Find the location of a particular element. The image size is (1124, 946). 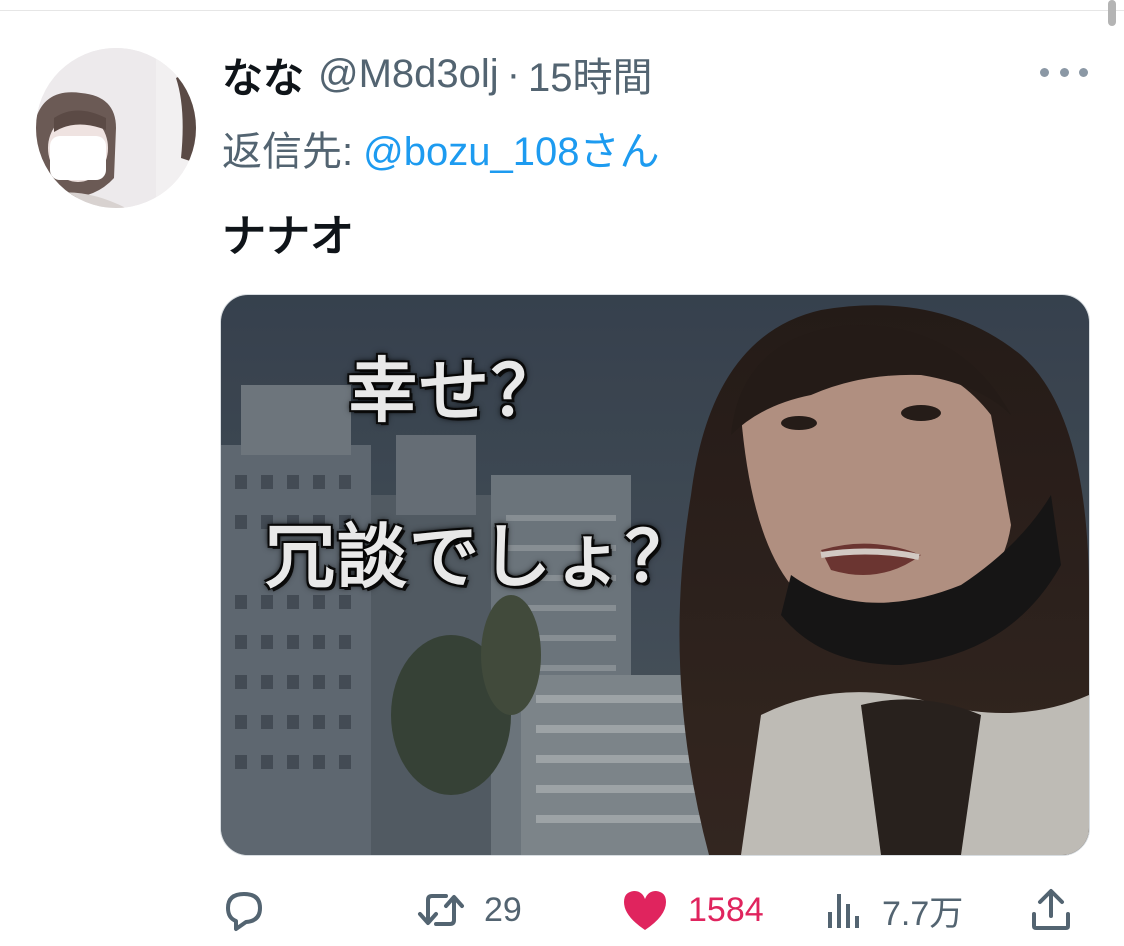

reply-to-line: 返信先: @bozu_108さん is located at coordinates (440, 148).